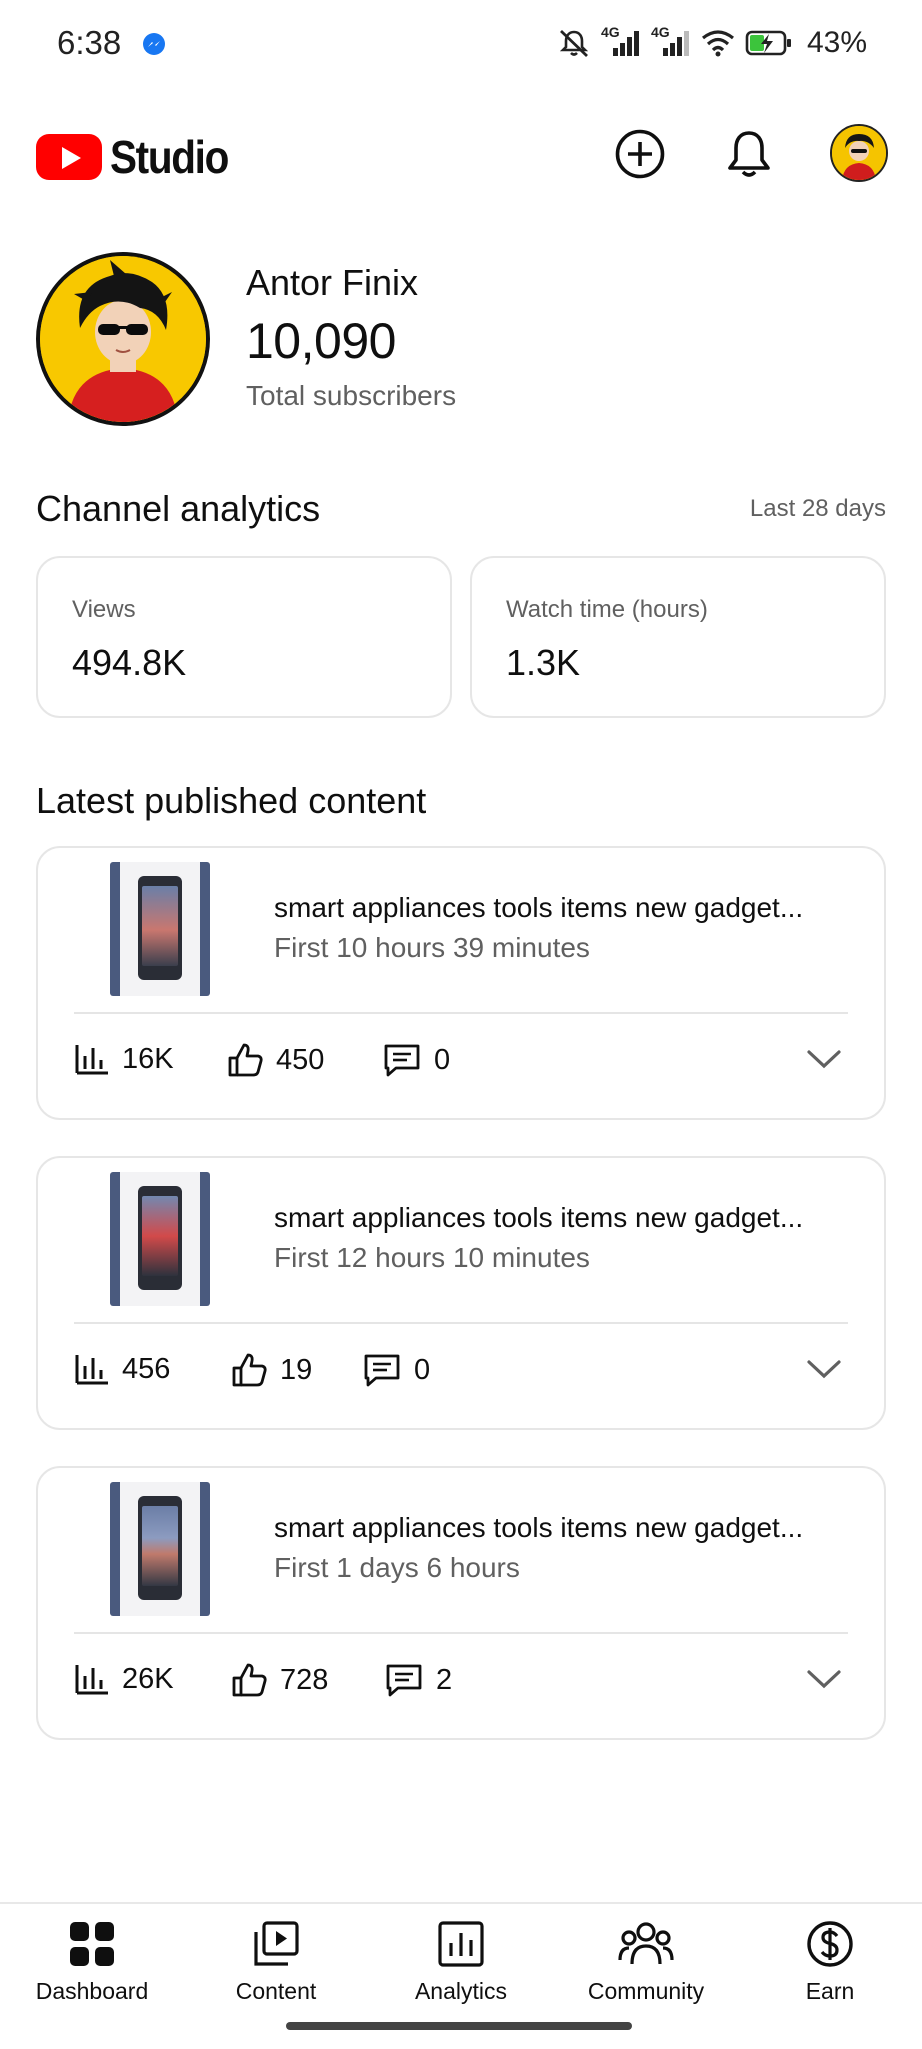 The width and height of the screenshot is (922, 2049). Describe the element at coordinates (279, 1680) in the screenshot. I see `likes-metric: 728` at that location.